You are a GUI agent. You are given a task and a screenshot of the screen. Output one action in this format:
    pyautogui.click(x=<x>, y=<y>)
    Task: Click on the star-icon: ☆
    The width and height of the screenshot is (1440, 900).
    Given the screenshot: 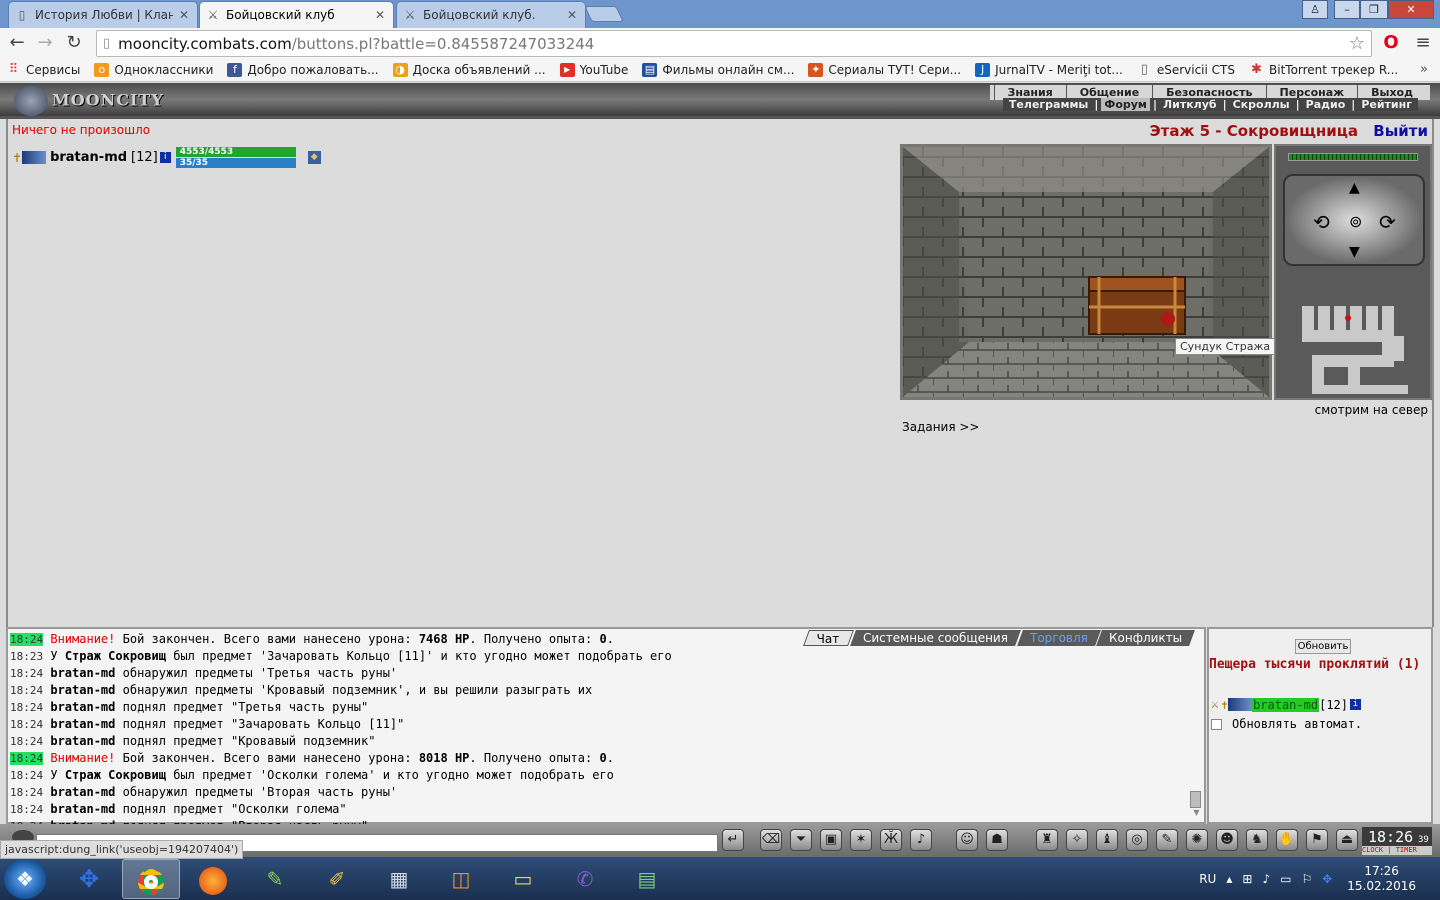 What is the action you would take?
    pyautogui.click(x=1357, y=43)
    